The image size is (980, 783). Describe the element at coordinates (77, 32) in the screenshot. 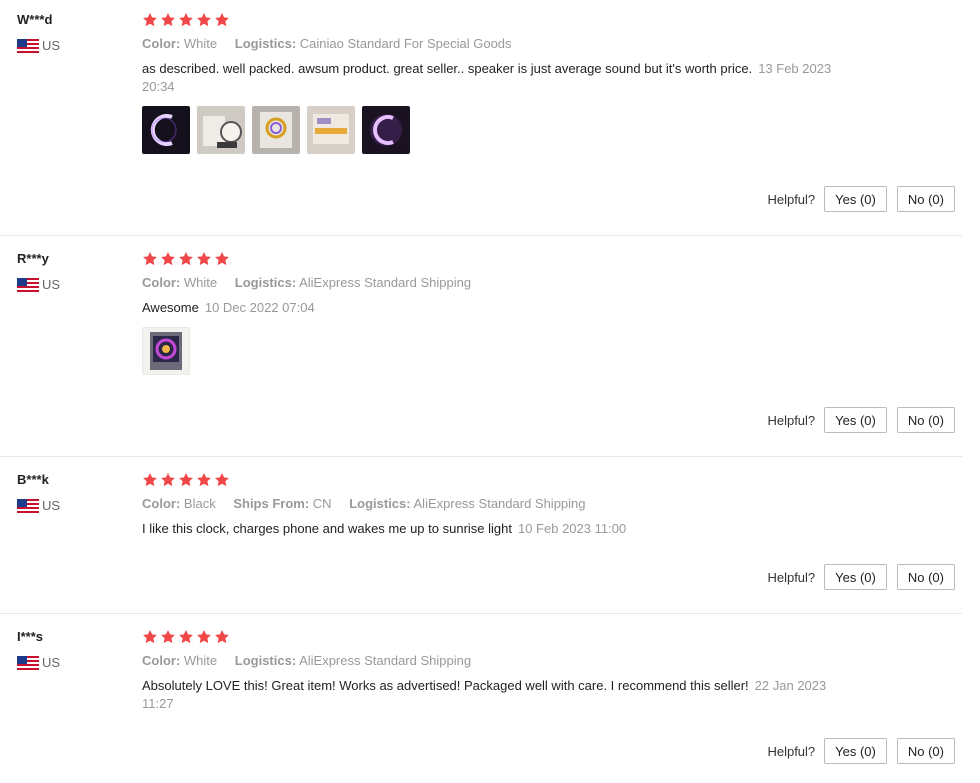

I see `review-user: W***d US` at that location.